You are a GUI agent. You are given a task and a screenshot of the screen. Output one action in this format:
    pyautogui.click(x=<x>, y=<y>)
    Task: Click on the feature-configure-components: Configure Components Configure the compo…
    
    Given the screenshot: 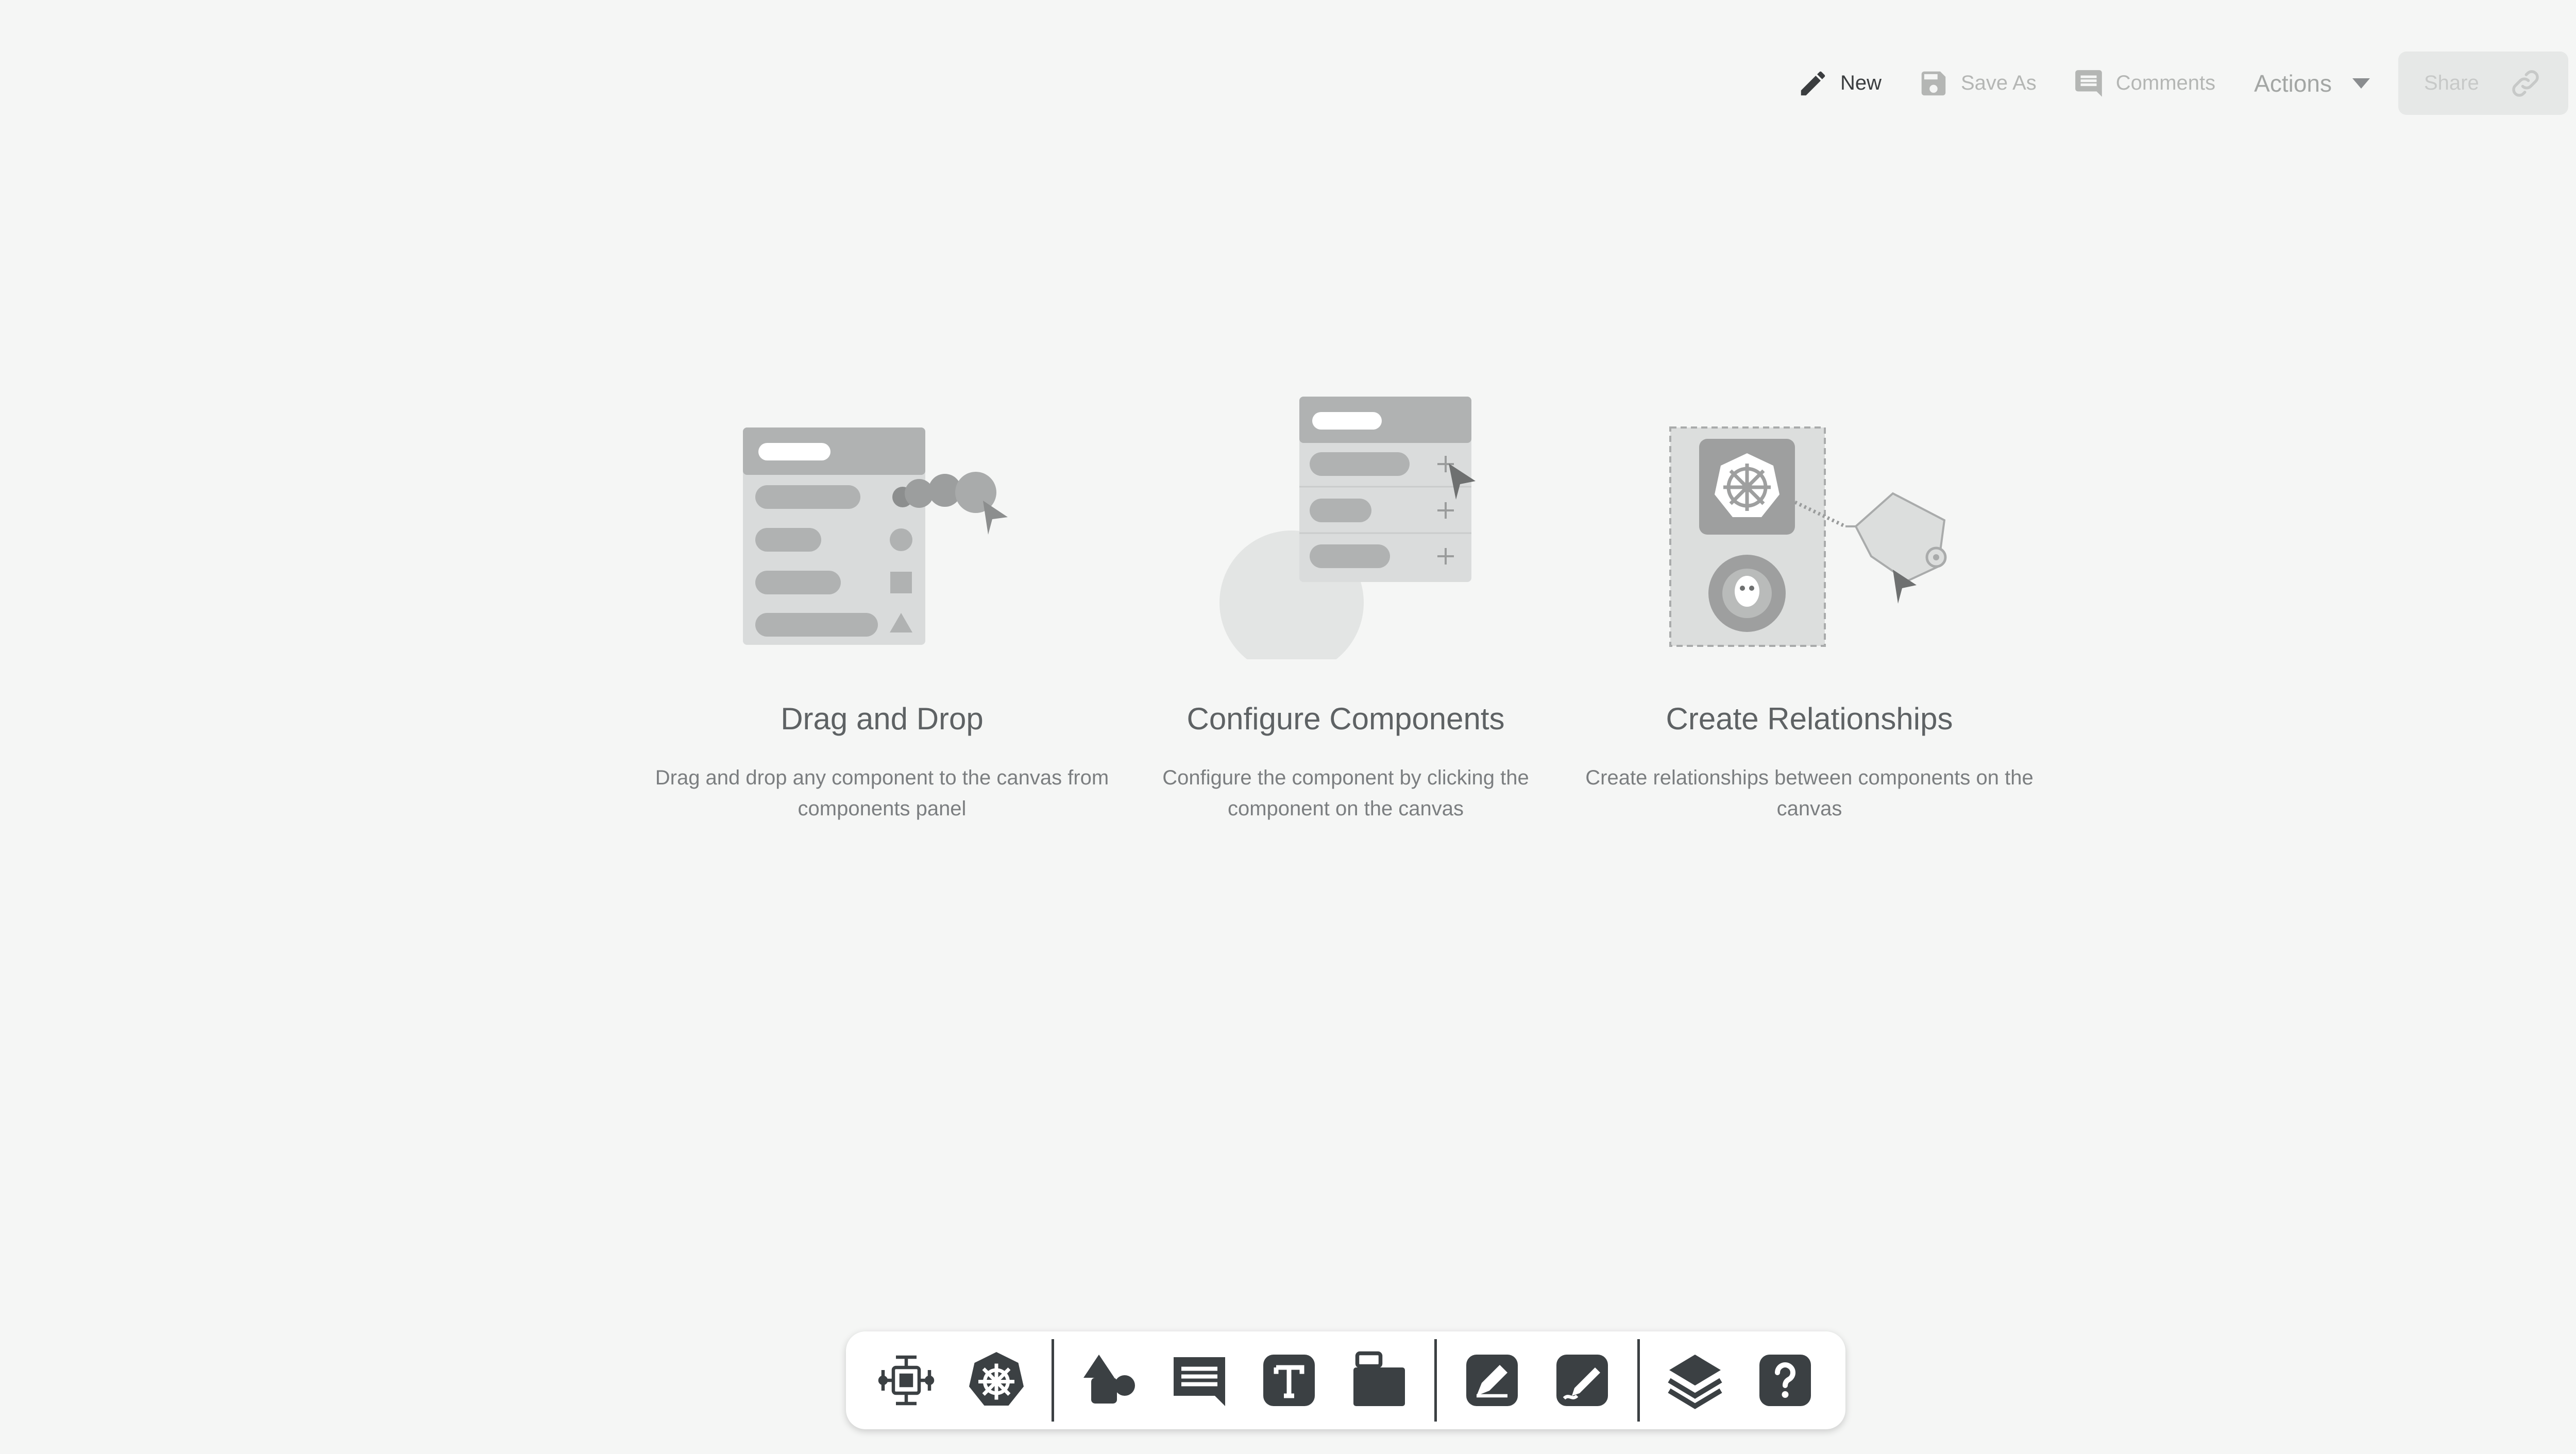 What is the action you would take?
    pyautogui.click(x=1346, y=605)
    